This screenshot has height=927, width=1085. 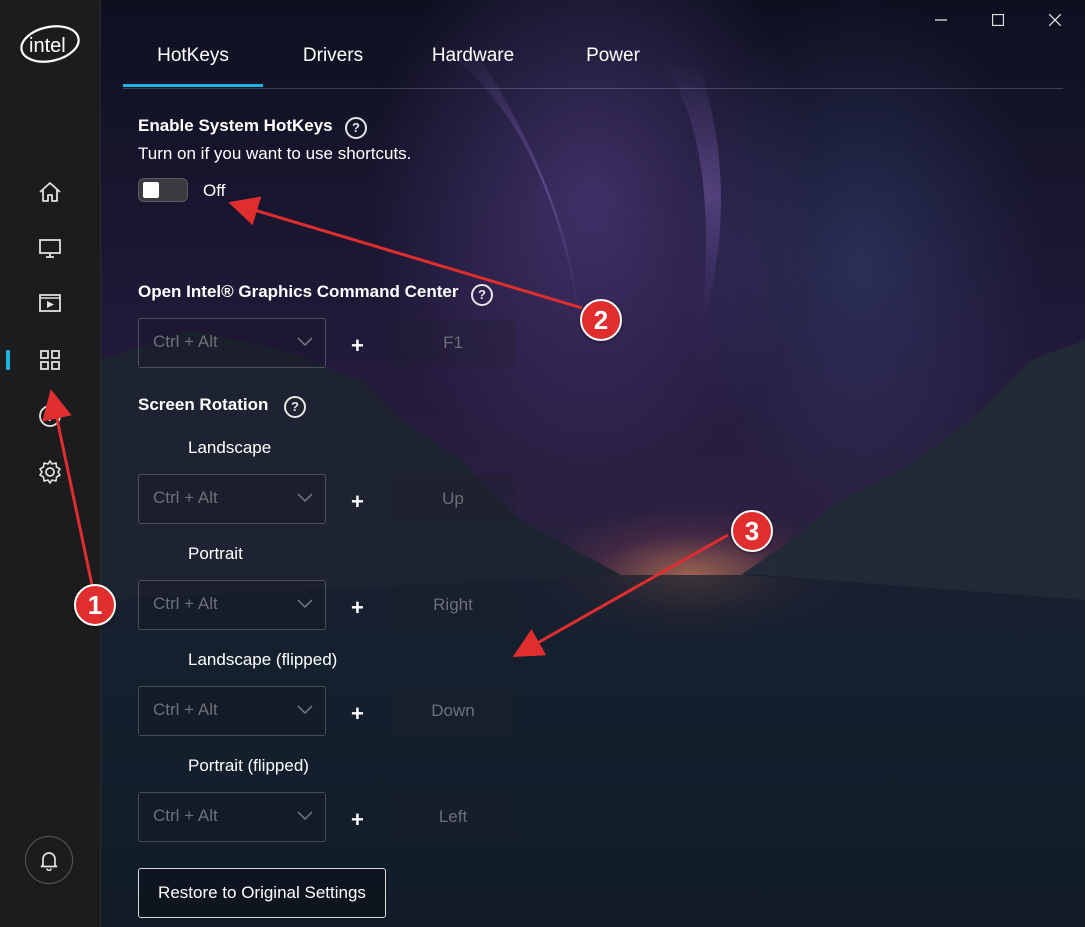 I want to click on close-icon, so click(x=1055, y=20).